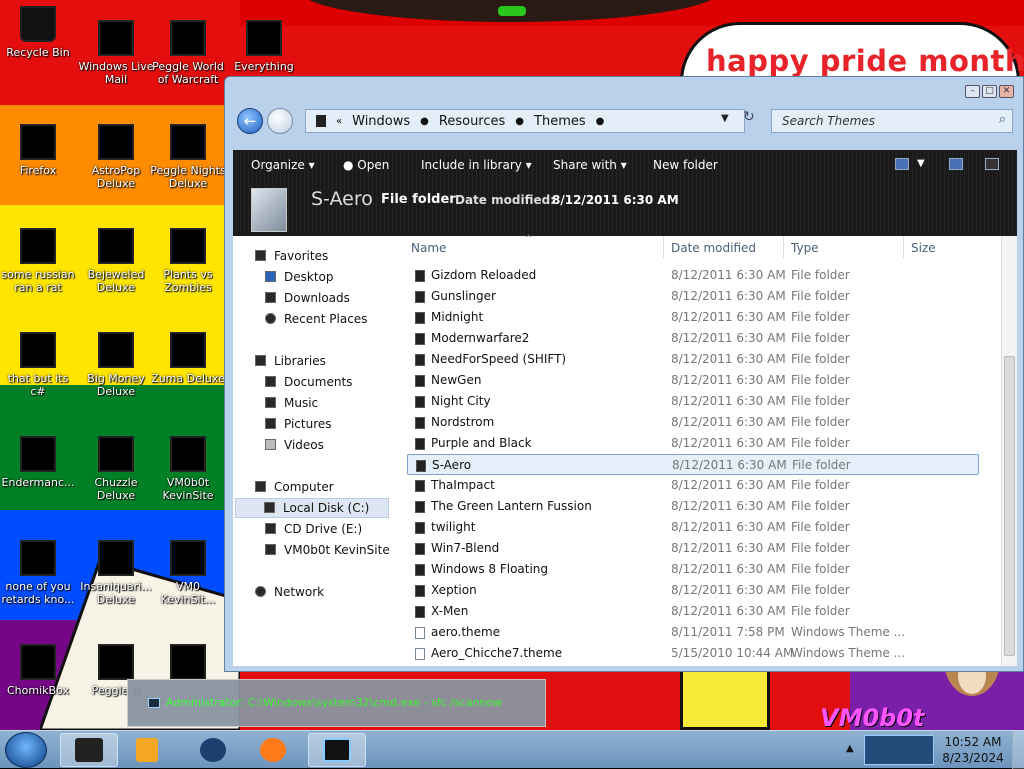 The width and height of the screenshot is (1024, 769). What do you see at coordinates (381, 121) in the screenshot?
I see `breadcrumb-windows: Windows` at bounding box center [381, 121].